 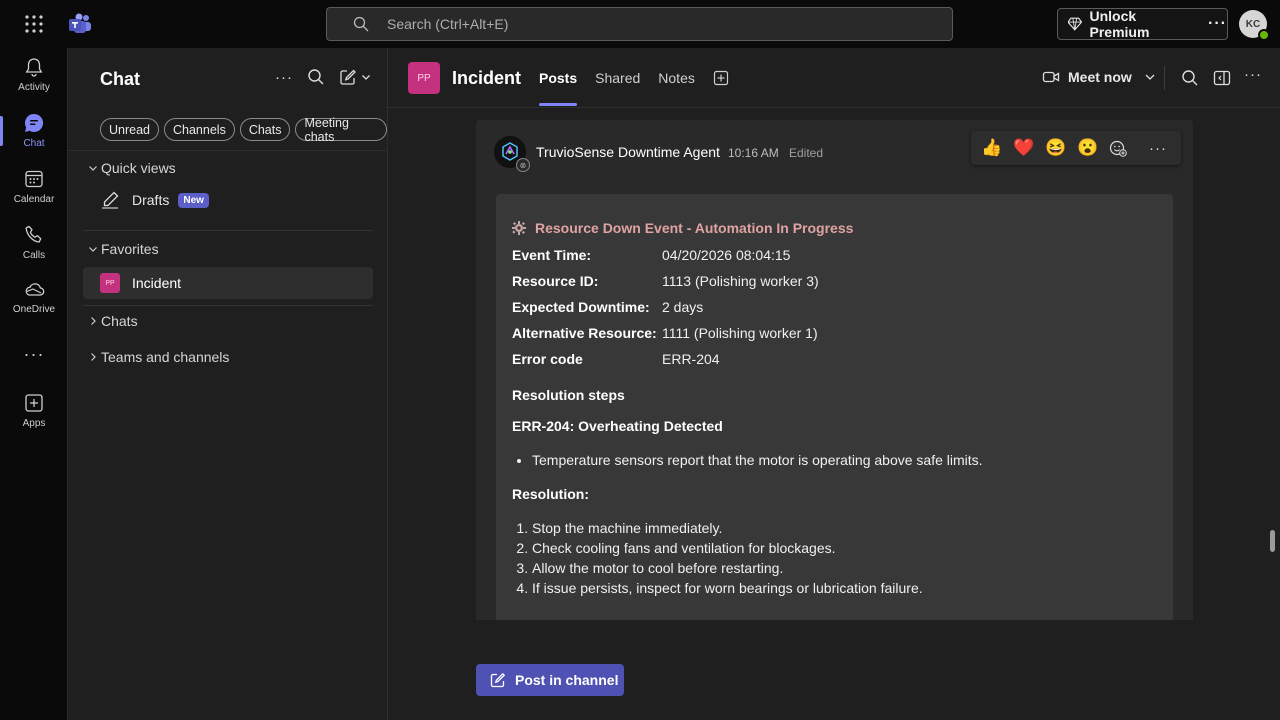 I want to click on rail-more-icon: ···, so click(x=34, y=354).